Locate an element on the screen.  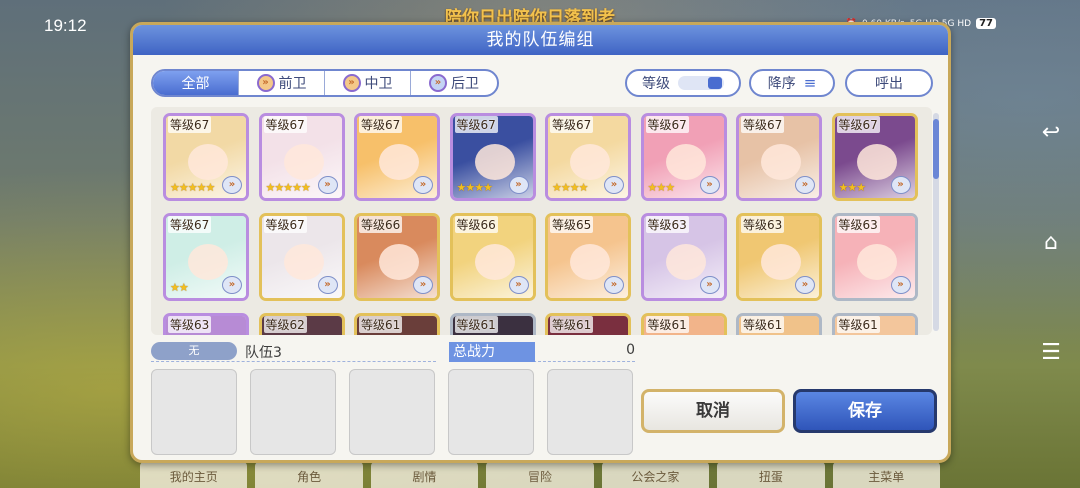
star-rating: ★★★ is located at coordinates (852, 187).